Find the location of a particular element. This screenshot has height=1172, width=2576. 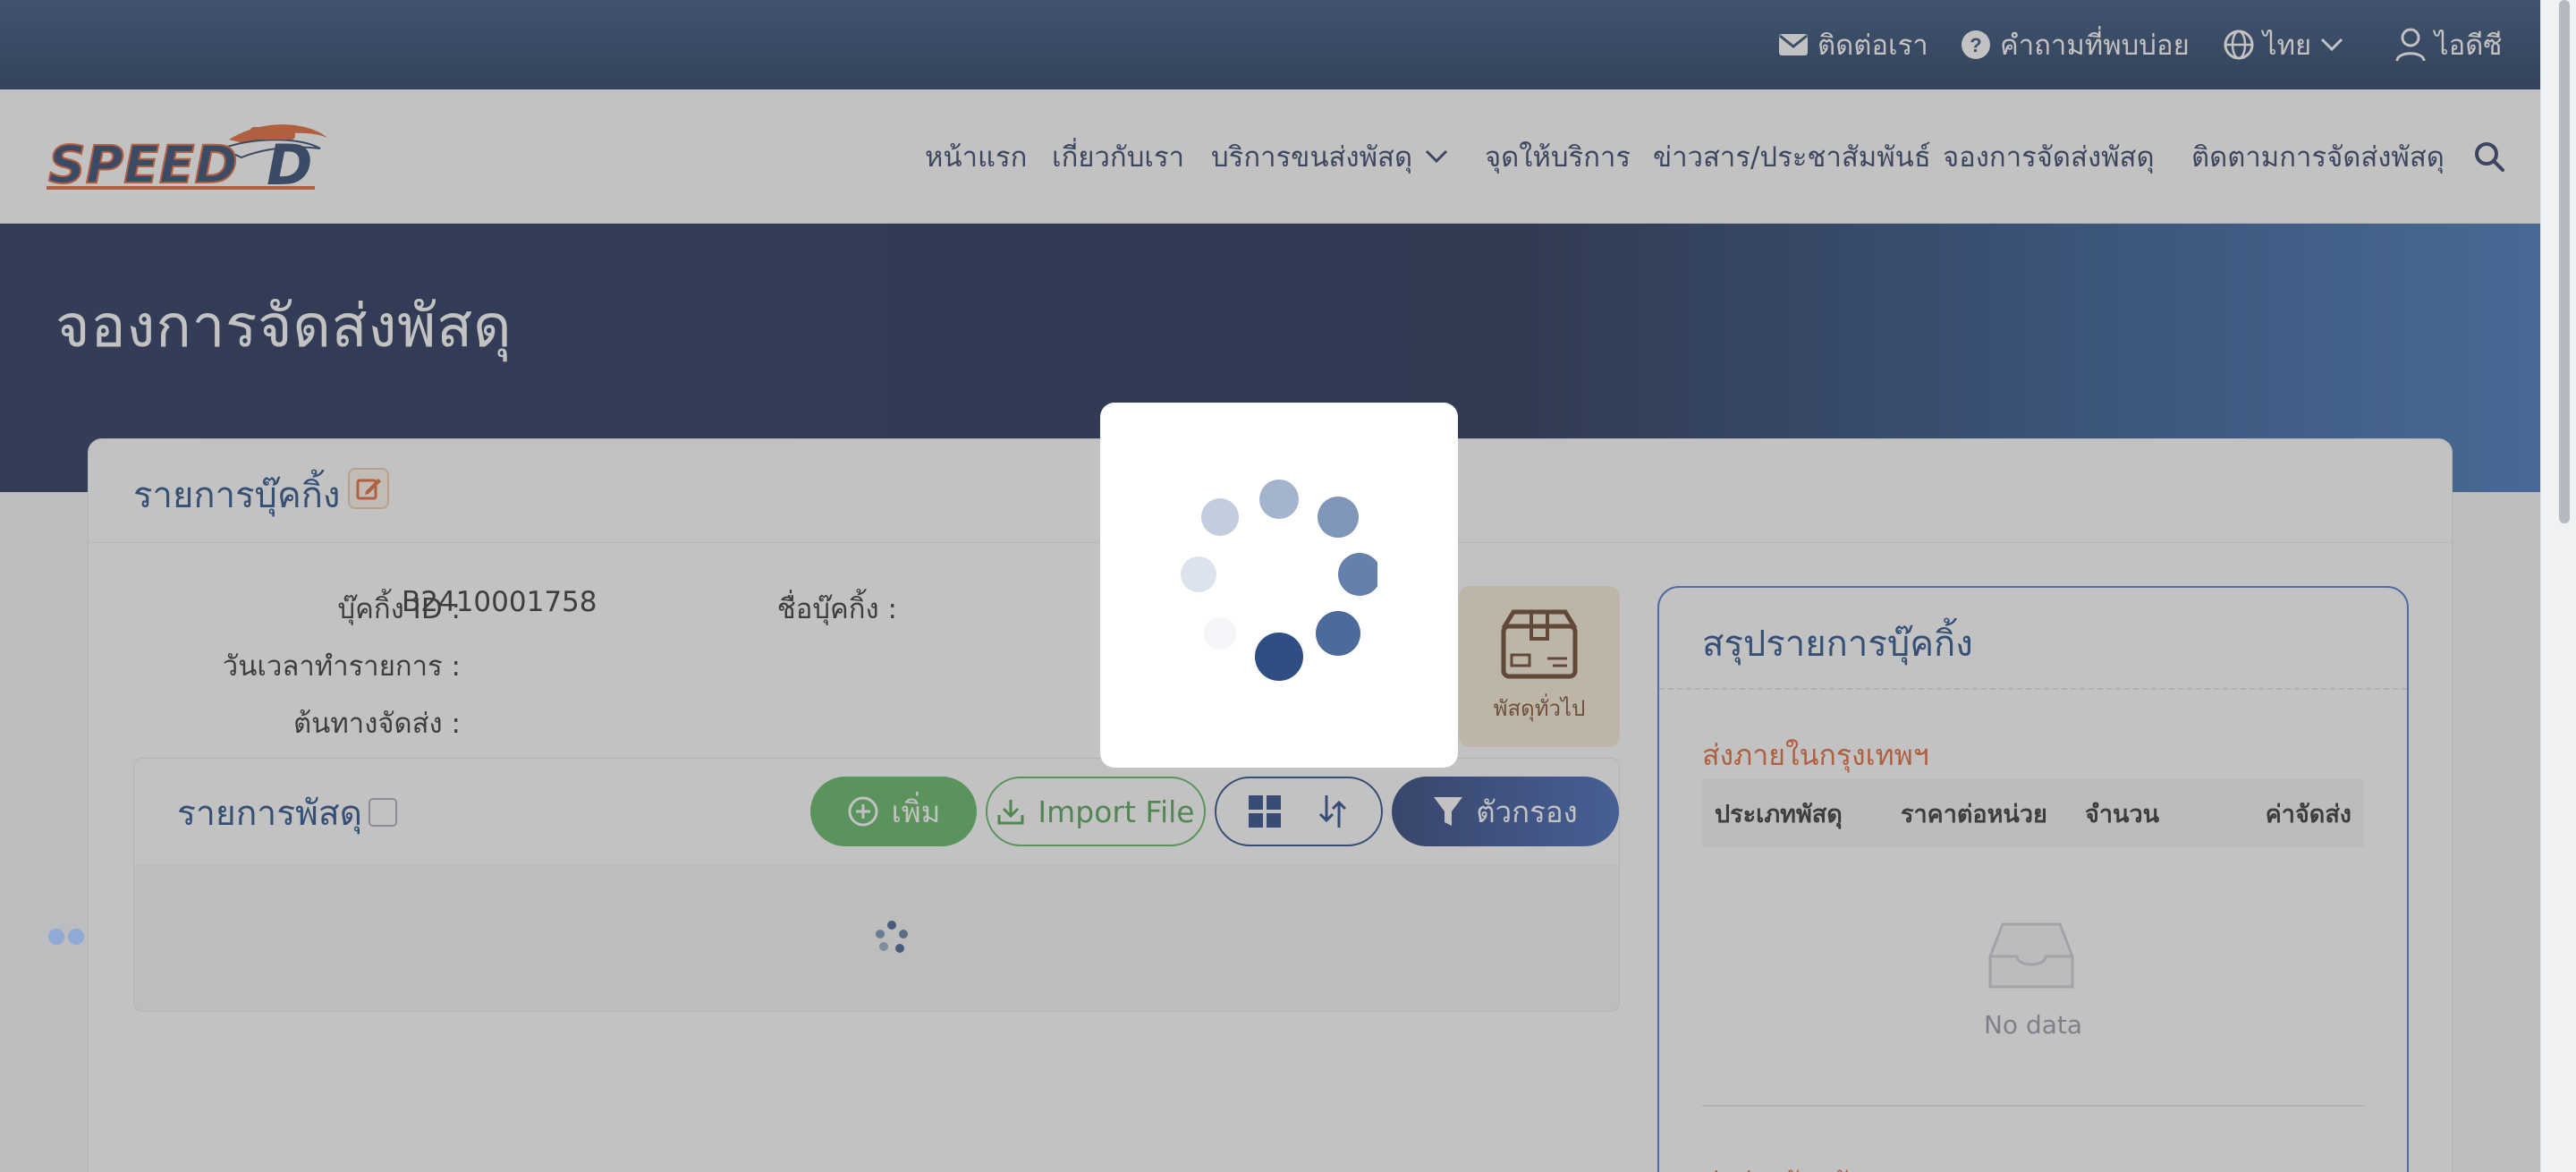

loading-spinner-icon is located at coordinates (1279, 581).